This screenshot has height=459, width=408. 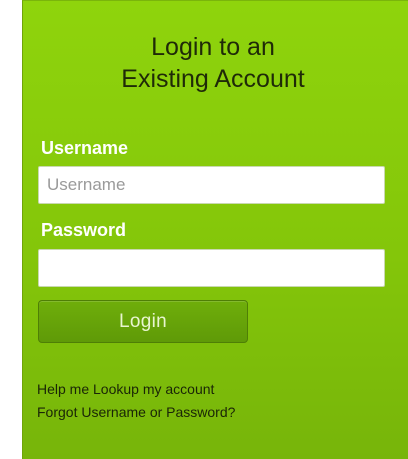 I want to click on login-button: Login, so click(x=143, y=321).